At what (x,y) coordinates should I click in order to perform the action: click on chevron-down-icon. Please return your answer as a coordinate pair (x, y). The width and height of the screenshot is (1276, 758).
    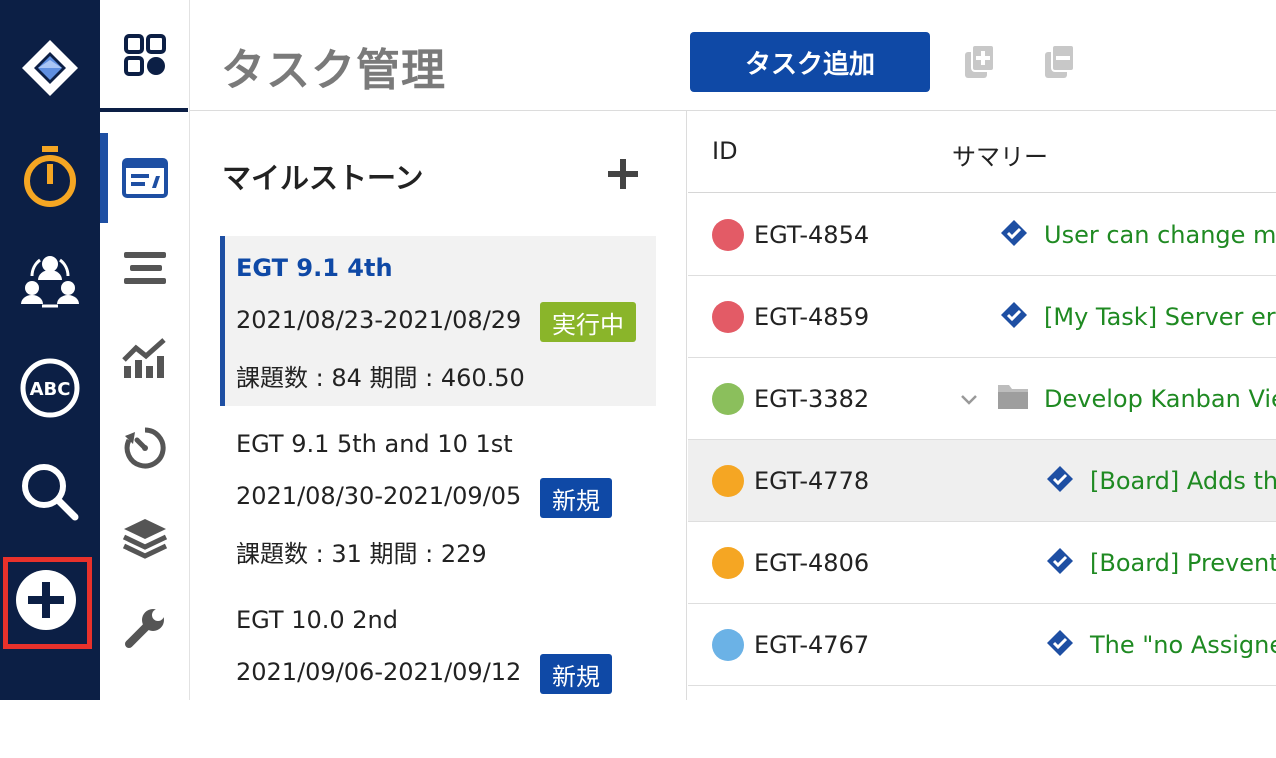
    Looking at the image, I should click on (969, 401).